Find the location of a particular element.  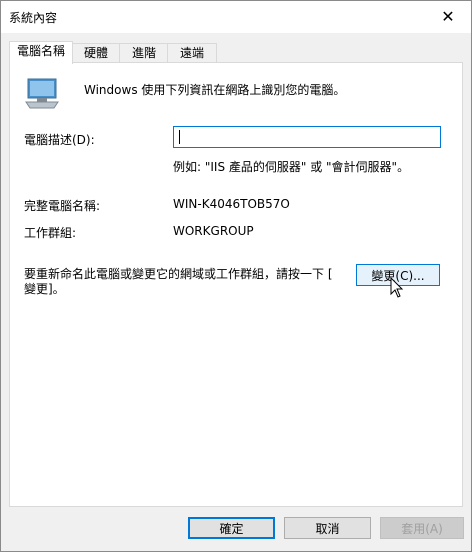

rename-hint-line1: 要重新命名此電腦或變更它的網域或工作群組，請按一下 [ is located at coordinates (178, 274).